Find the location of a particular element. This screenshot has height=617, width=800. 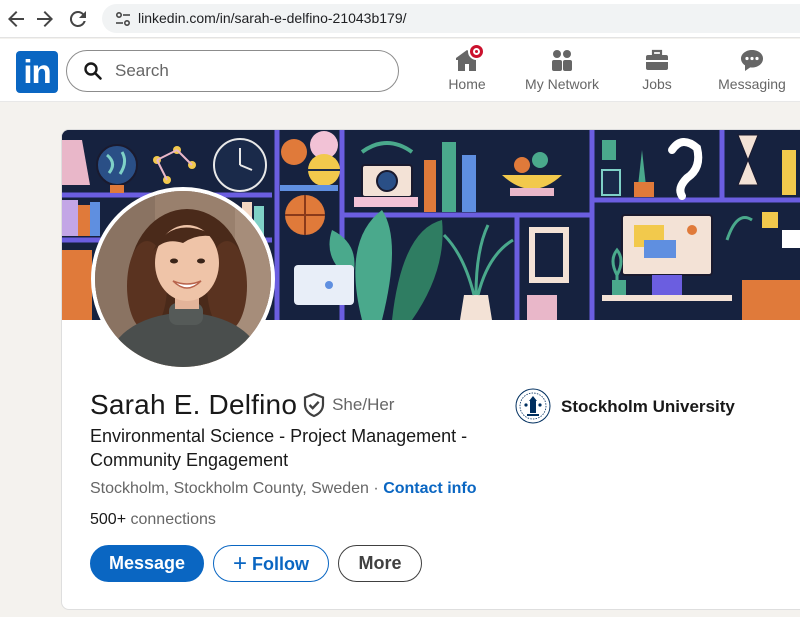

profile-location: Stockholm, Stockholm County, Sweden is located at coordinates (229, 488).